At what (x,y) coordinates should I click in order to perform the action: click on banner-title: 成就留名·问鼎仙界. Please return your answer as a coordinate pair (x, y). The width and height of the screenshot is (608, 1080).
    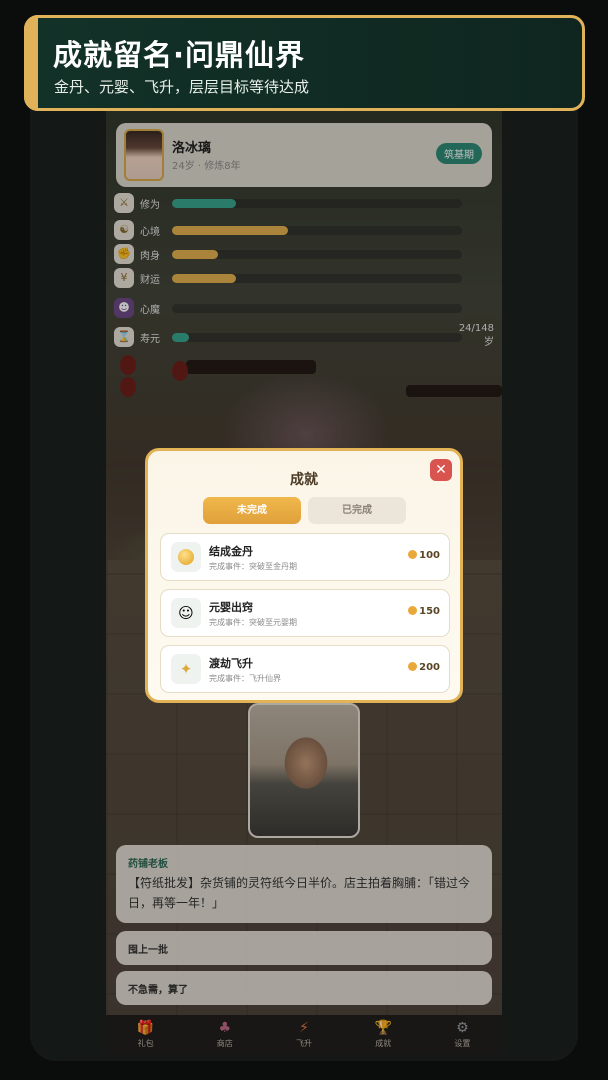
    Looking at the image, I should click on (179, 55).